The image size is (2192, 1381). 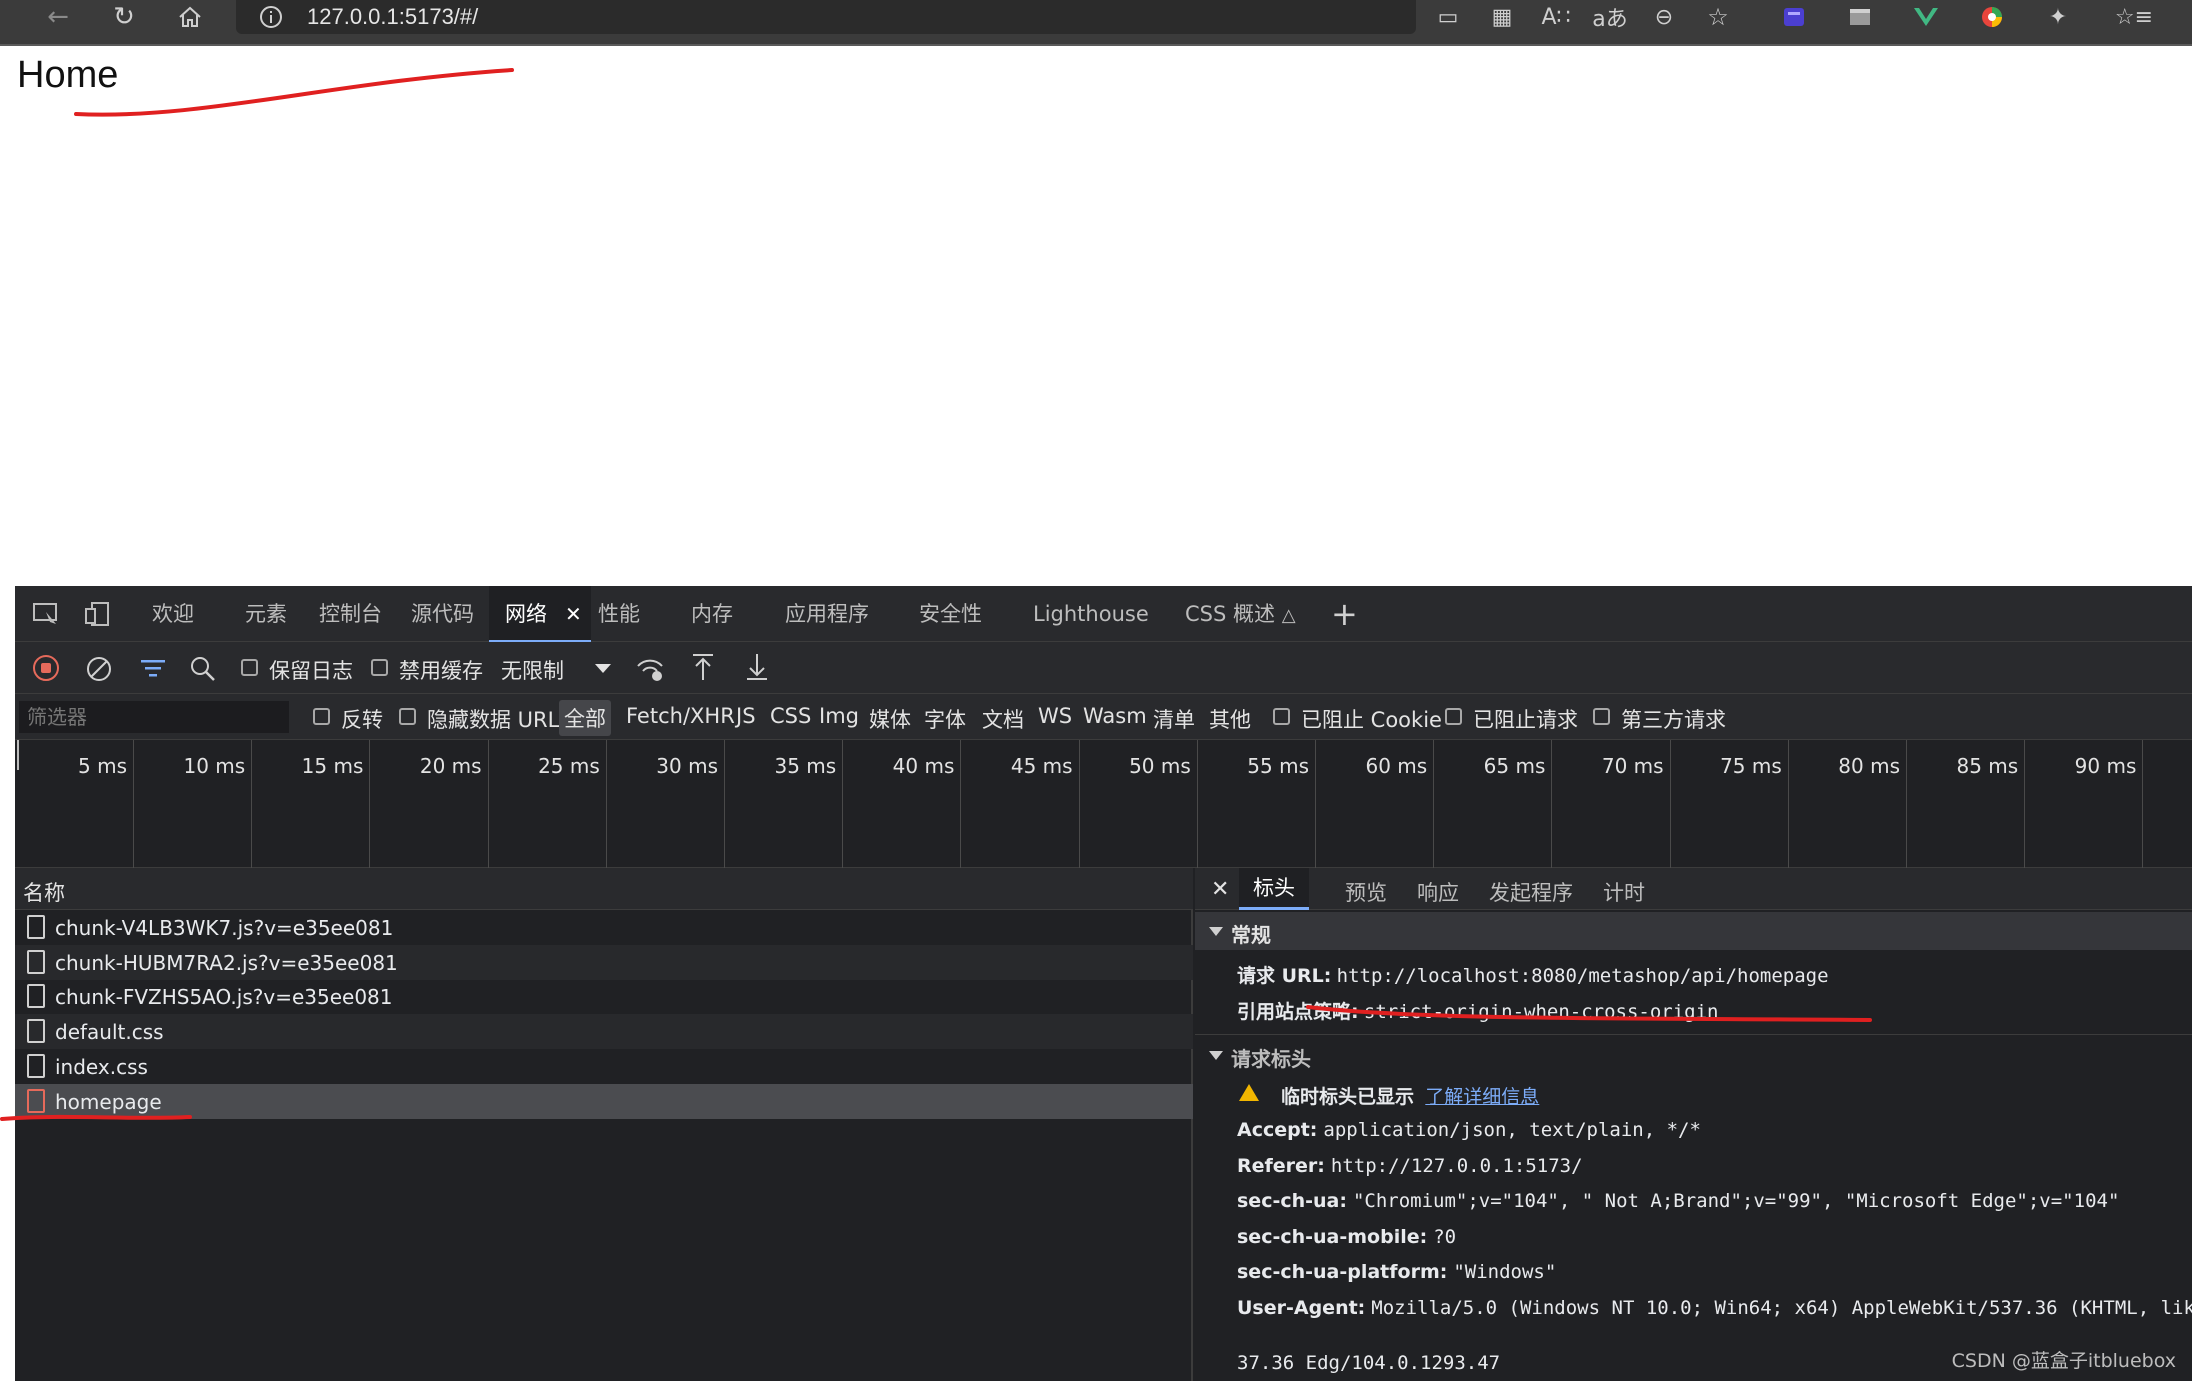 What do you see at coordinates (1003, 719) in the screenshot?
I see `type-filter-doc: 文档` at bounding box center [1003, 719].